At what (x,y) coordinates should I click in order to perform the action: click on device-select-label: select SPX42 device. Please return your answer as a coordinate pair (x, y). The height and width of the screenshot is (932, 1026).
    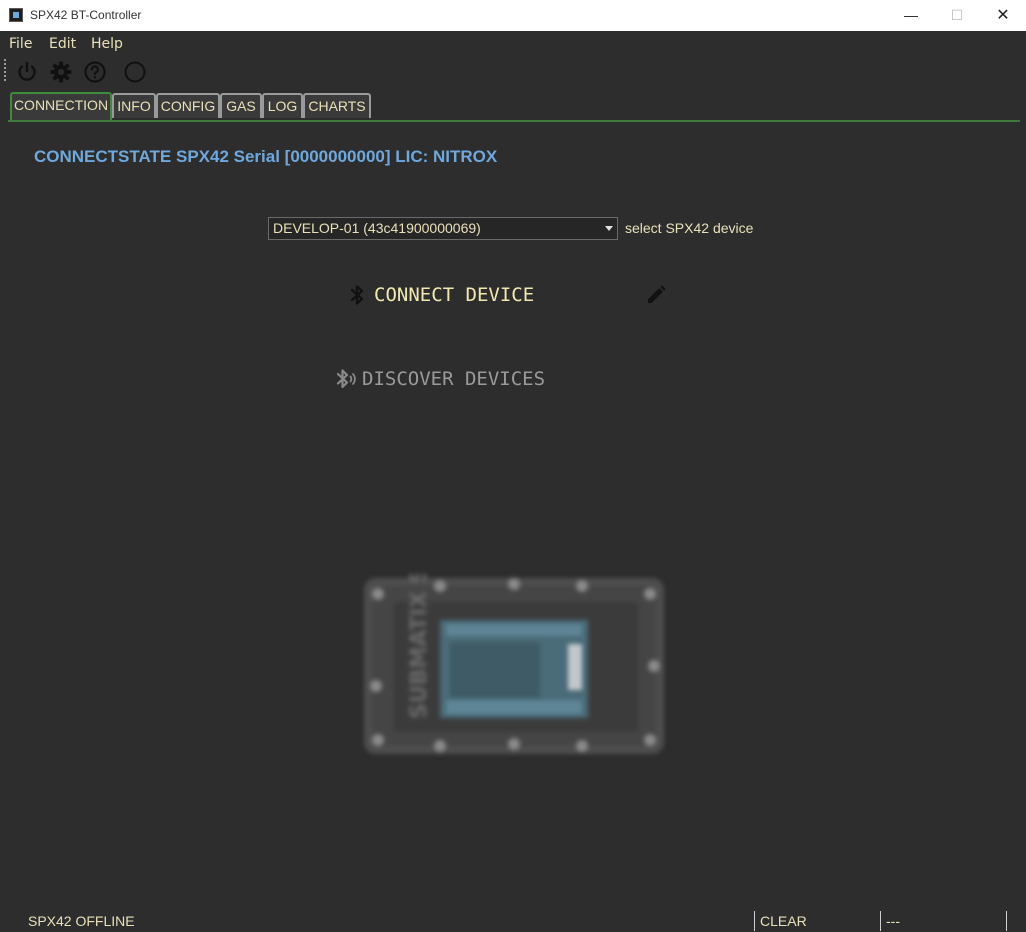
    Looking at the image, I should click on (689, 228).